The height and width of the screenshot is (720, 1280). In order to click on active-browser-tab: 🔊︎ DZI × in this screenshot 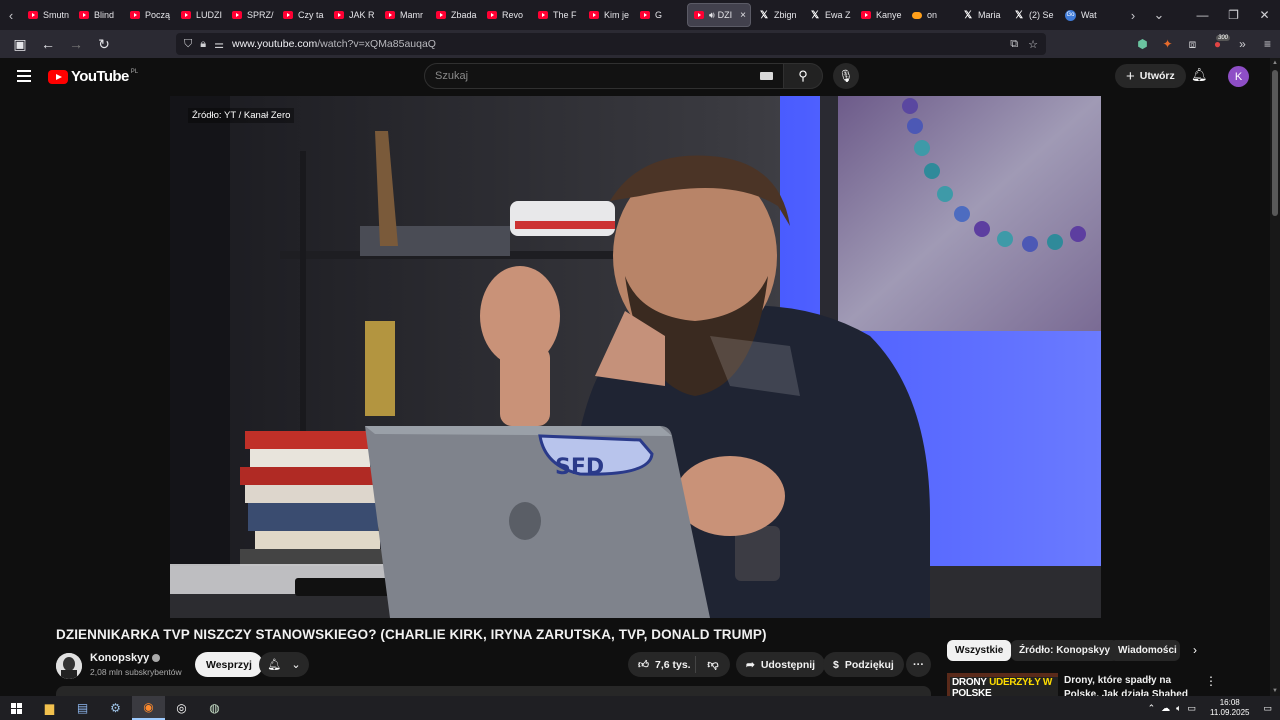, I will do `click(719, 15)`.